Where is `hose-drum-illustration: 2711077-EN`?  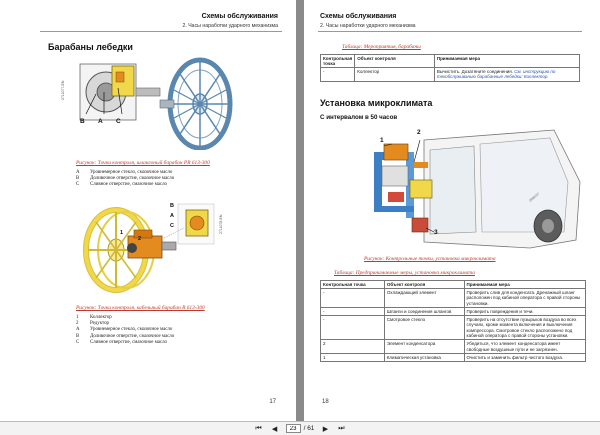 hose-drum-illustration: 2711077-EN is located at coordinates (147, 103).